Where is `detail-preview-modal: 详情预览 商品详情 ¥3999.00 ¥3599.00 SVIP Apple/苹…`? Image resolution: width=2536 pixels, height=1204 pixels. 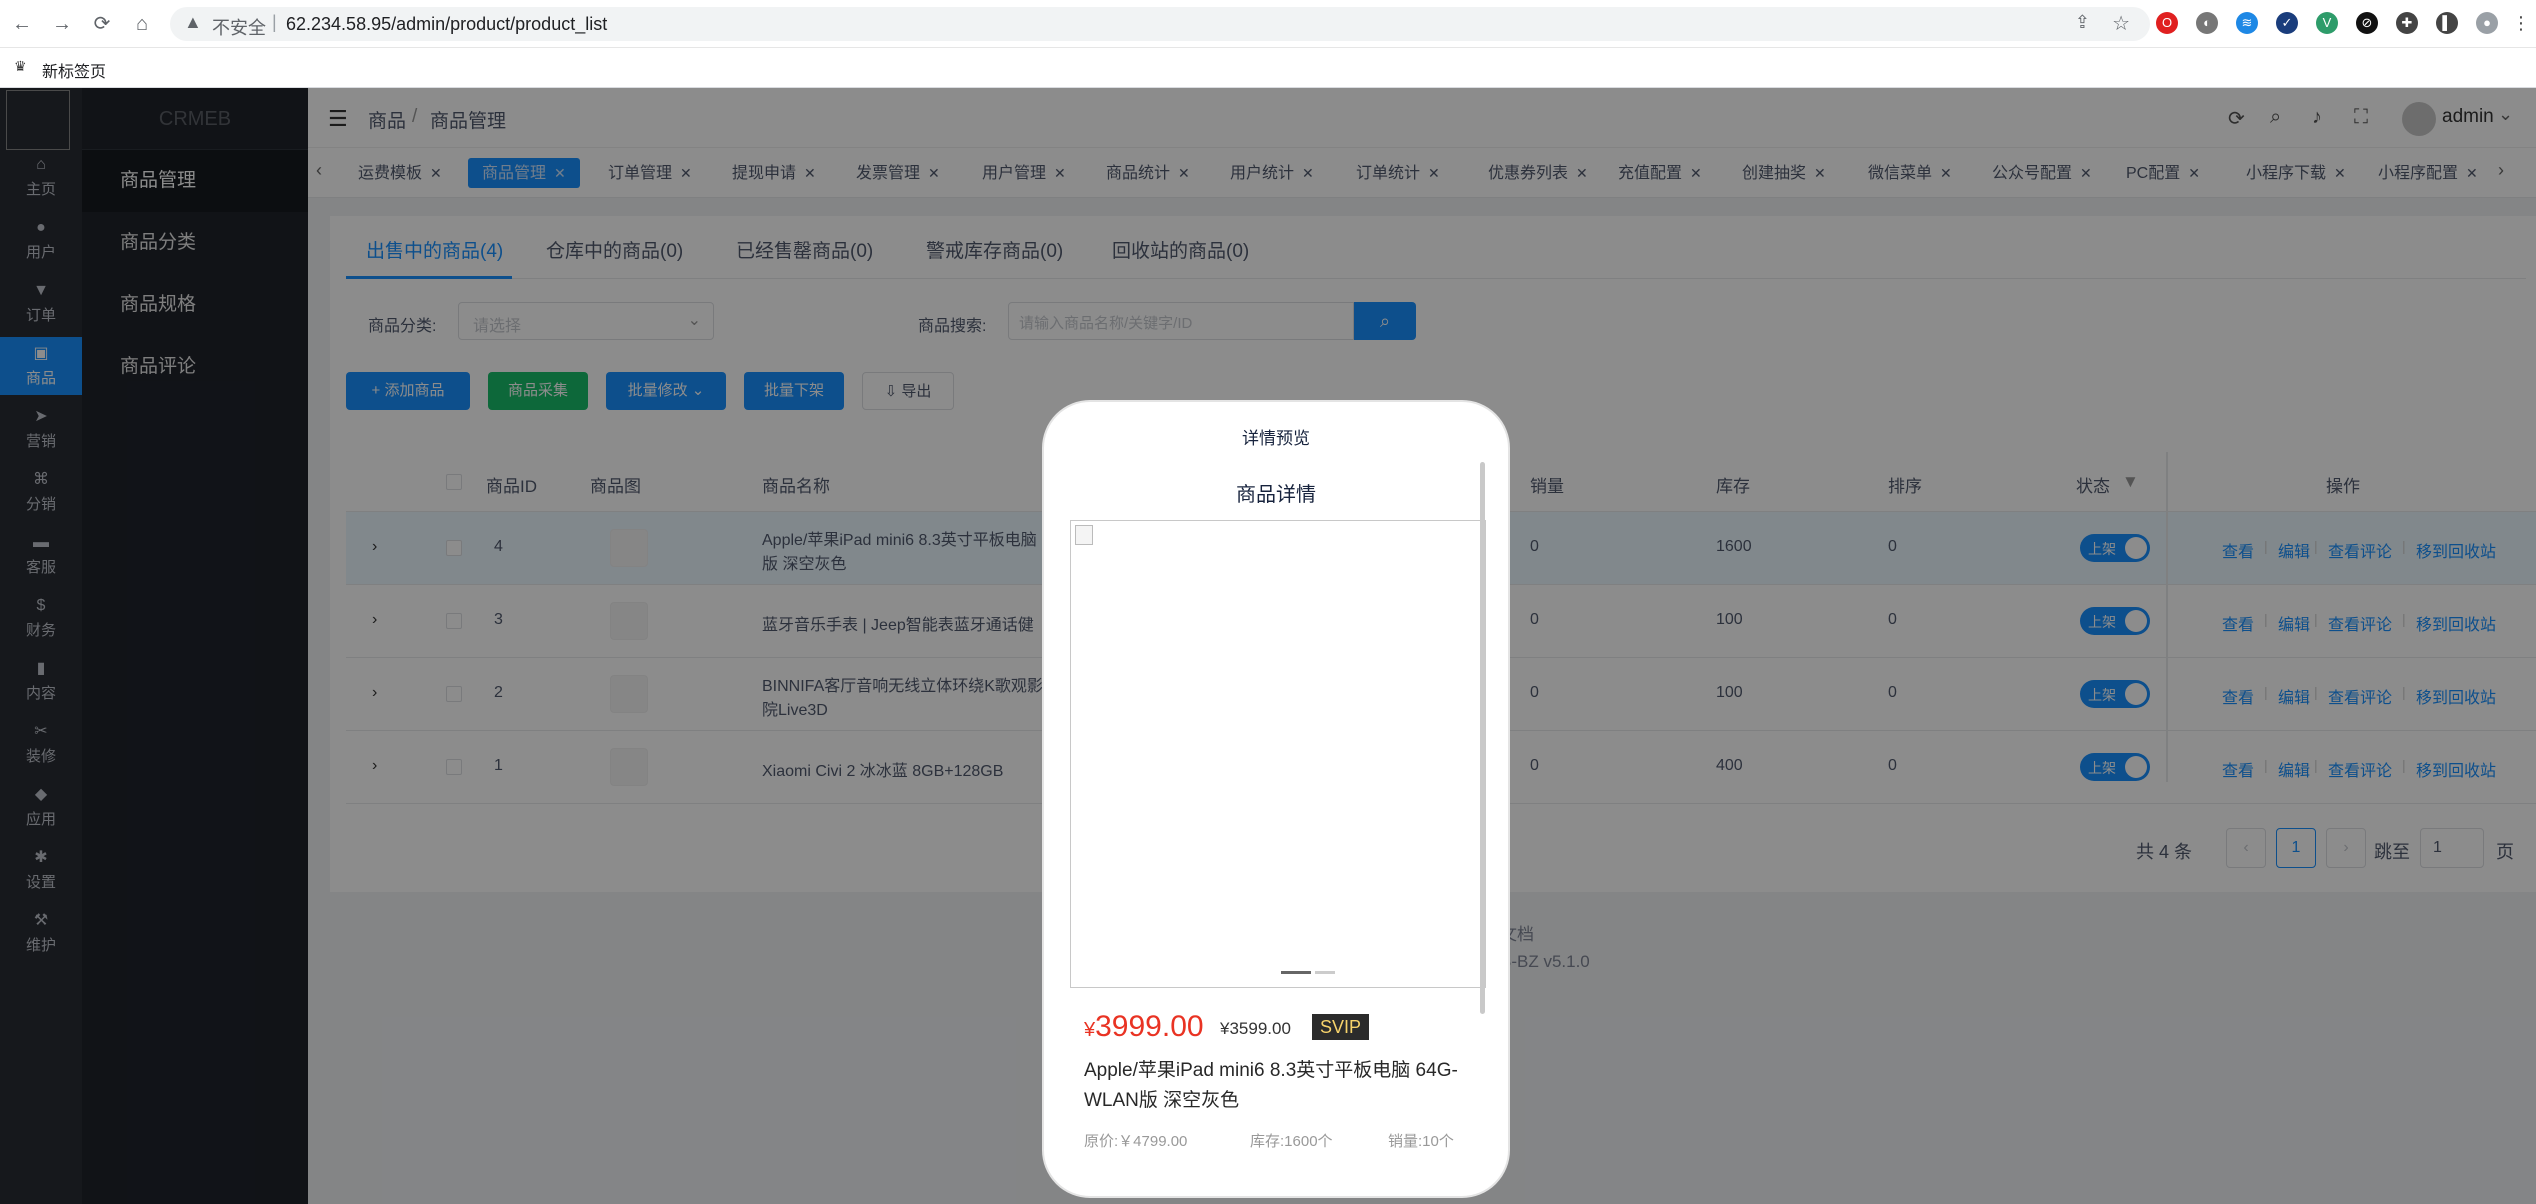
detail-preview-modal: 详情预览 商品详情 ¥3999.00 ¥3599.00 SVIP Apple/苹… is located at coordinates (1276, 799).